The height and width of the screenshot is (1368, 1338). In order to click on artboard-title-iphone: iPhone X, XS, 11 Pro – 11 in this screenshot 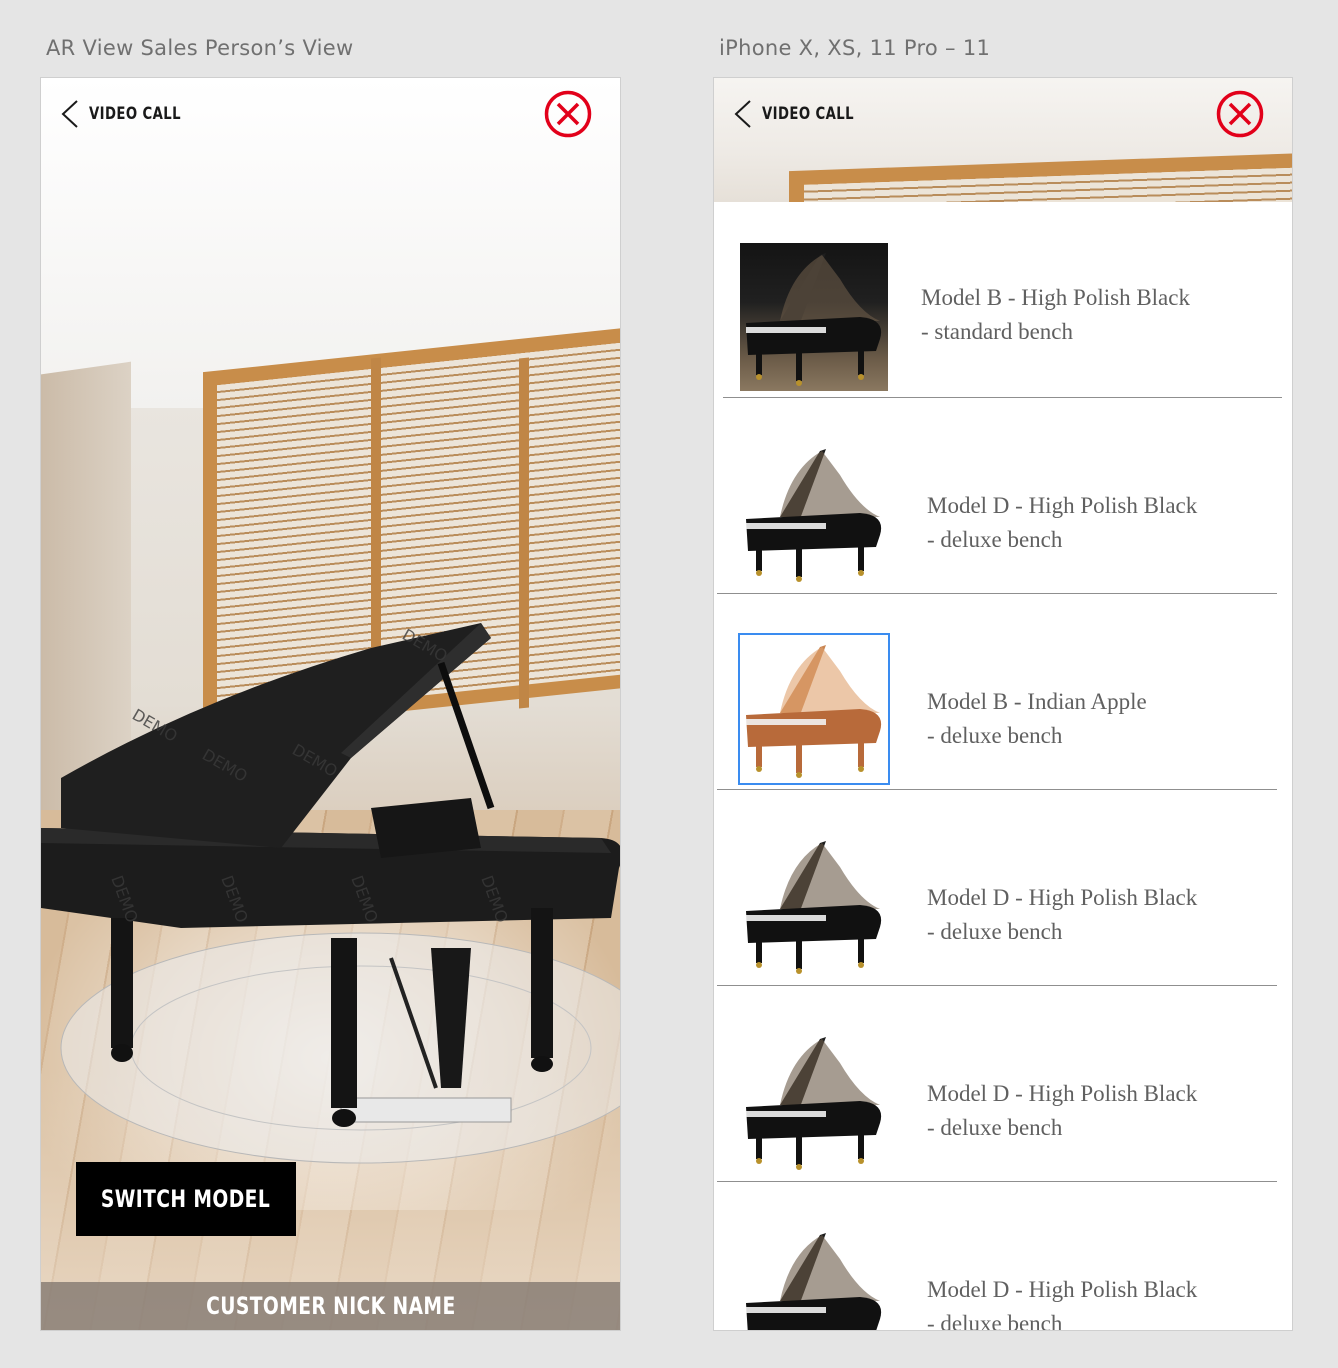, I will do `click(855, 48)`.